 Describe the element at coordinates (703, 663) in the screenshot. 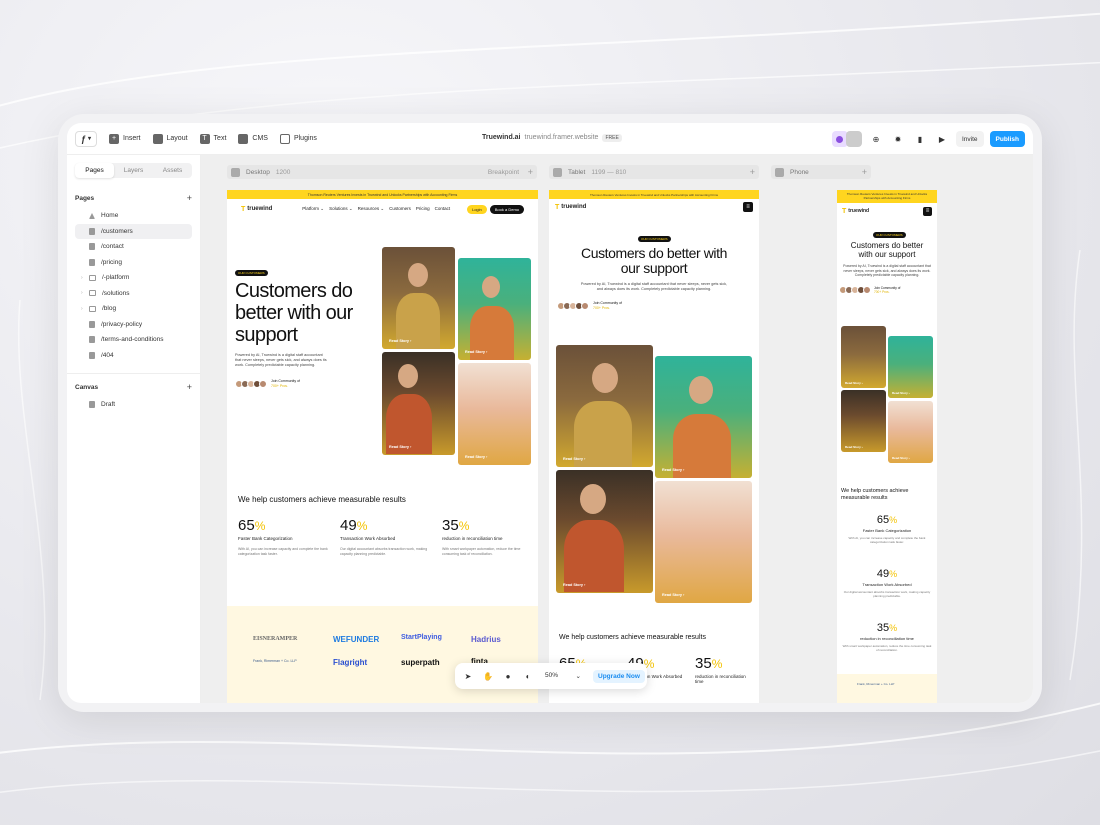

I see `stat-value: 35` at that location.